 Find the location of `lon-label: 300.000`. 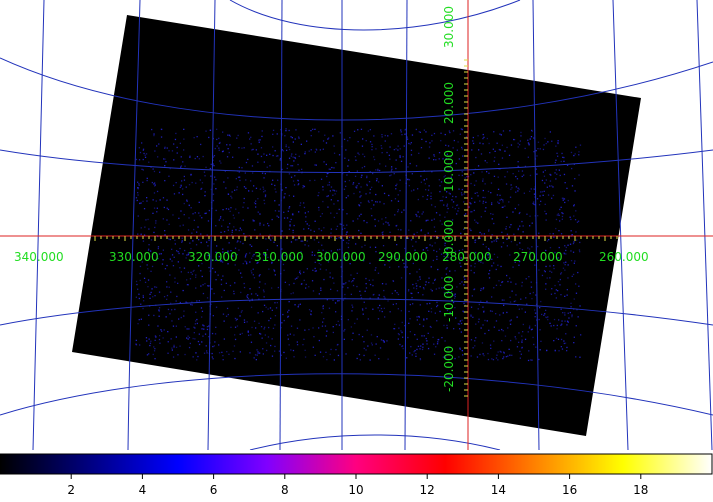

lon-label: 300.000 is located at coordinates (341, 257).